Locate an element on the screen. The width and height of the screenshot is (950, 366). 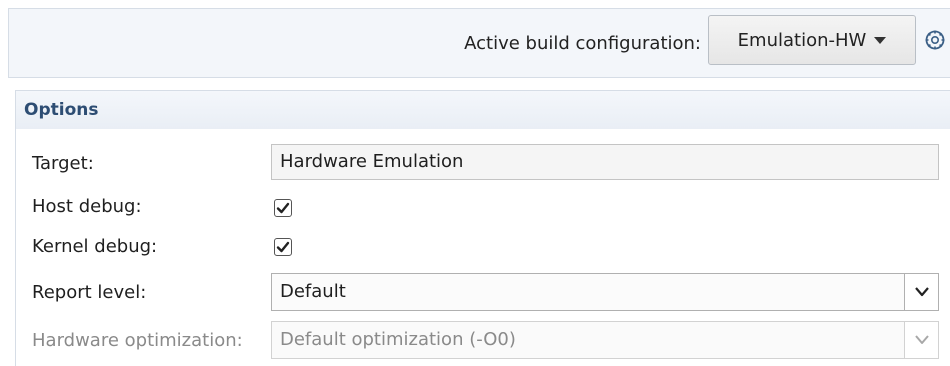
hardware-optimization-dropdown-button is located at coordinates (921, 340).